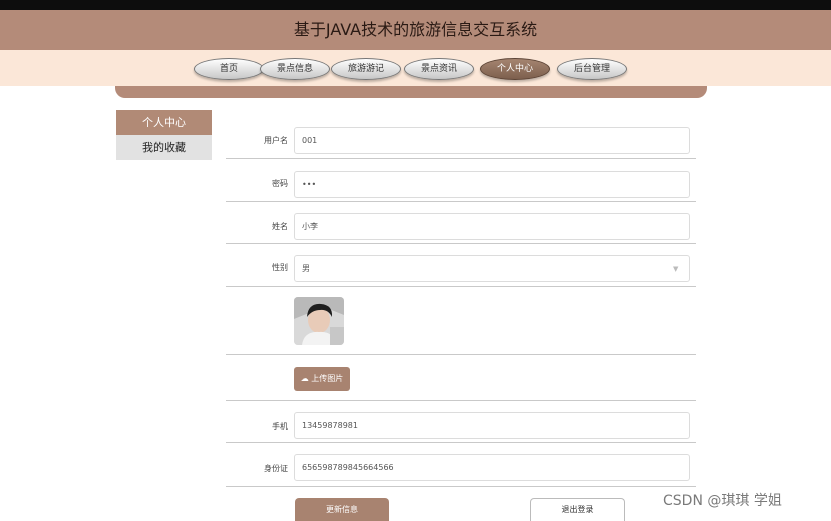  I want to click on chevron-down-icon: ▼, so click(676, 269).